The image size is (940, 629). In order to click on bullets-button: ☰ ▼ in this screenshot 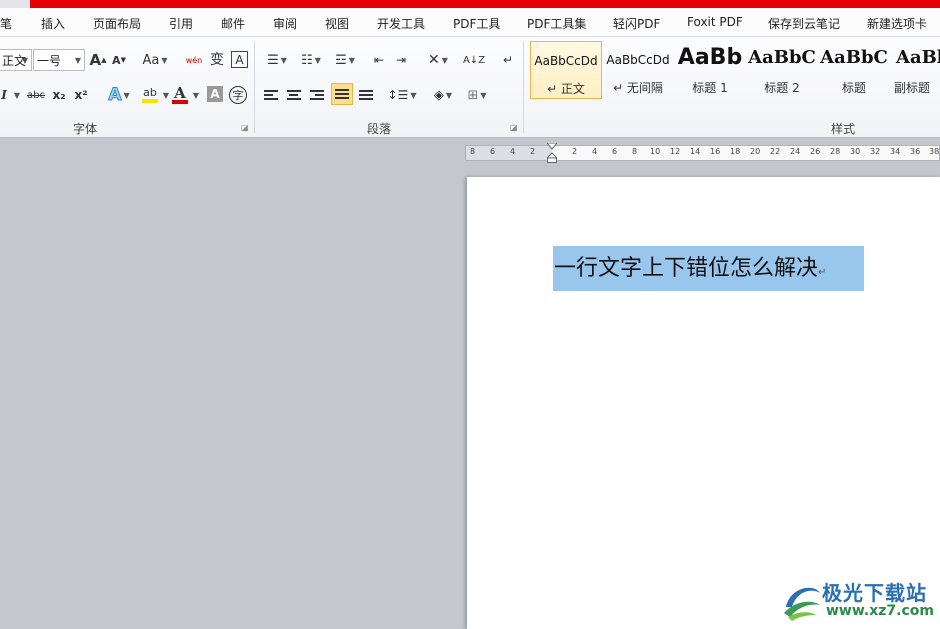, I will do `click(277, 60)`.